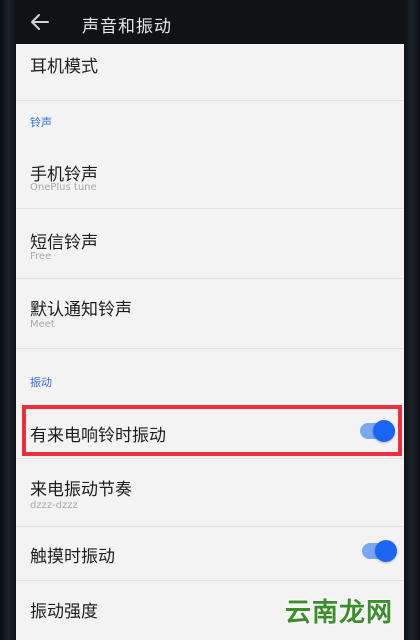 The width and height of the screenshot is (420, 640). I want to click on setting-phone-ringtone: 手机铃声 OnePlus tune, so click(210, 174).